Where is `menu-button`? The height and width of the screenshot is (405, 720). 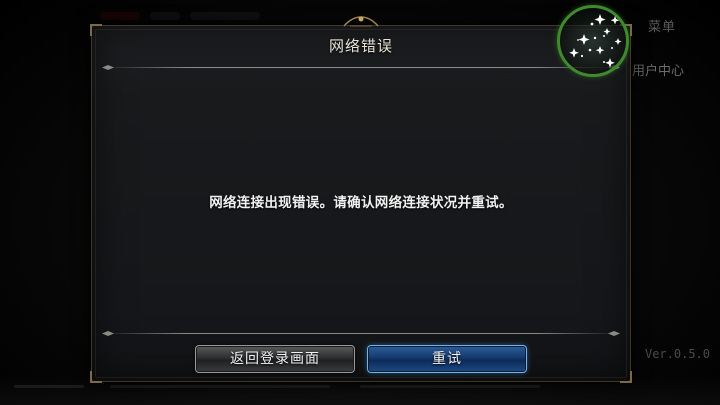 menu-button is located at coordinates (593, 41).